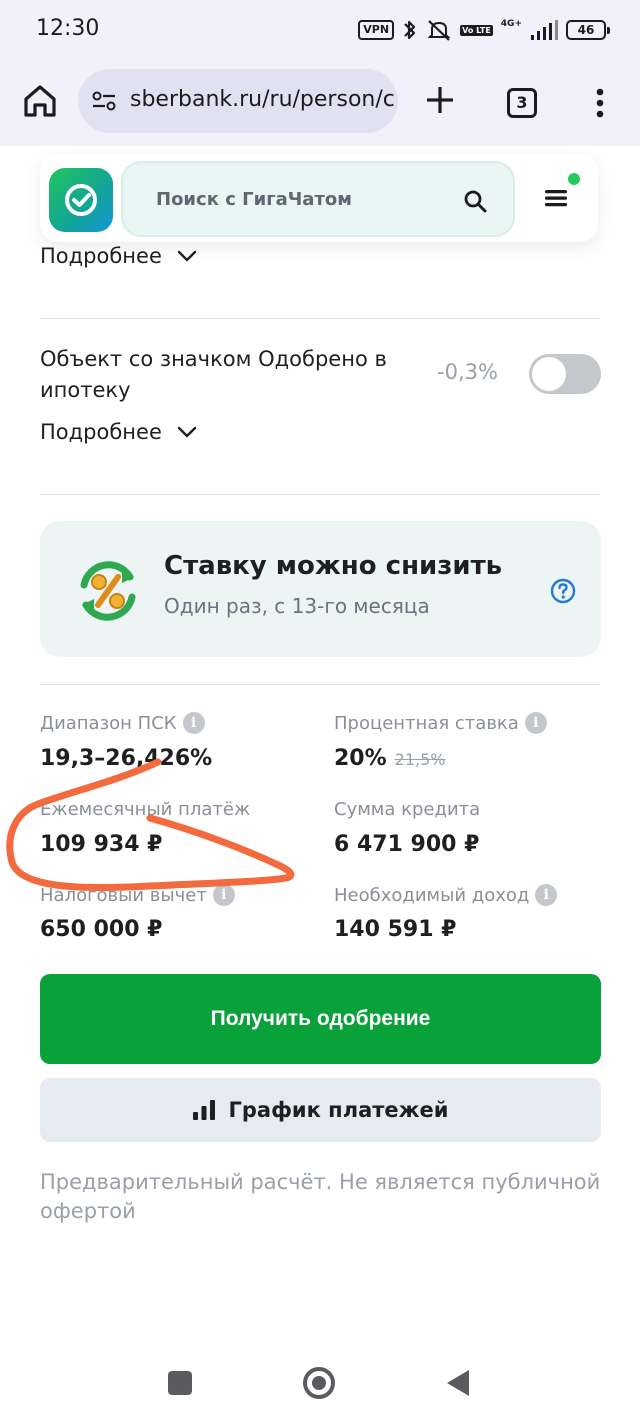  I want to click on sber-check-icon, so click(81, 200).